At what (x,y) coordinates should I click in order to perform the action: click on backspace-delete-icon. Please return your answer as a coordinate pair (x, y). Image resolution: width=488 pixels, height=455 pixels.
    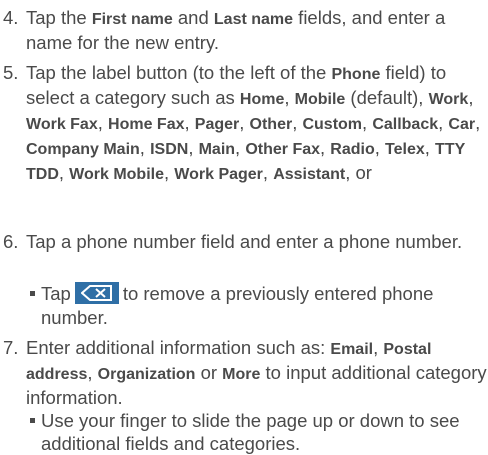
    Looking at the image, I should click on (96, 293).